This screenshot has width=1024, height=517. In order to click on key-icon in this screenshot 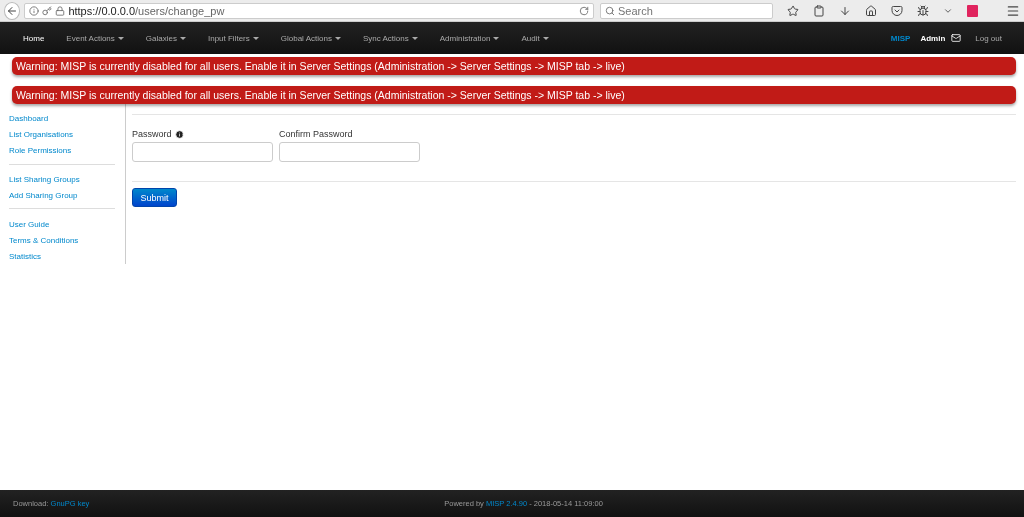, I will do `click(47, 10)`.